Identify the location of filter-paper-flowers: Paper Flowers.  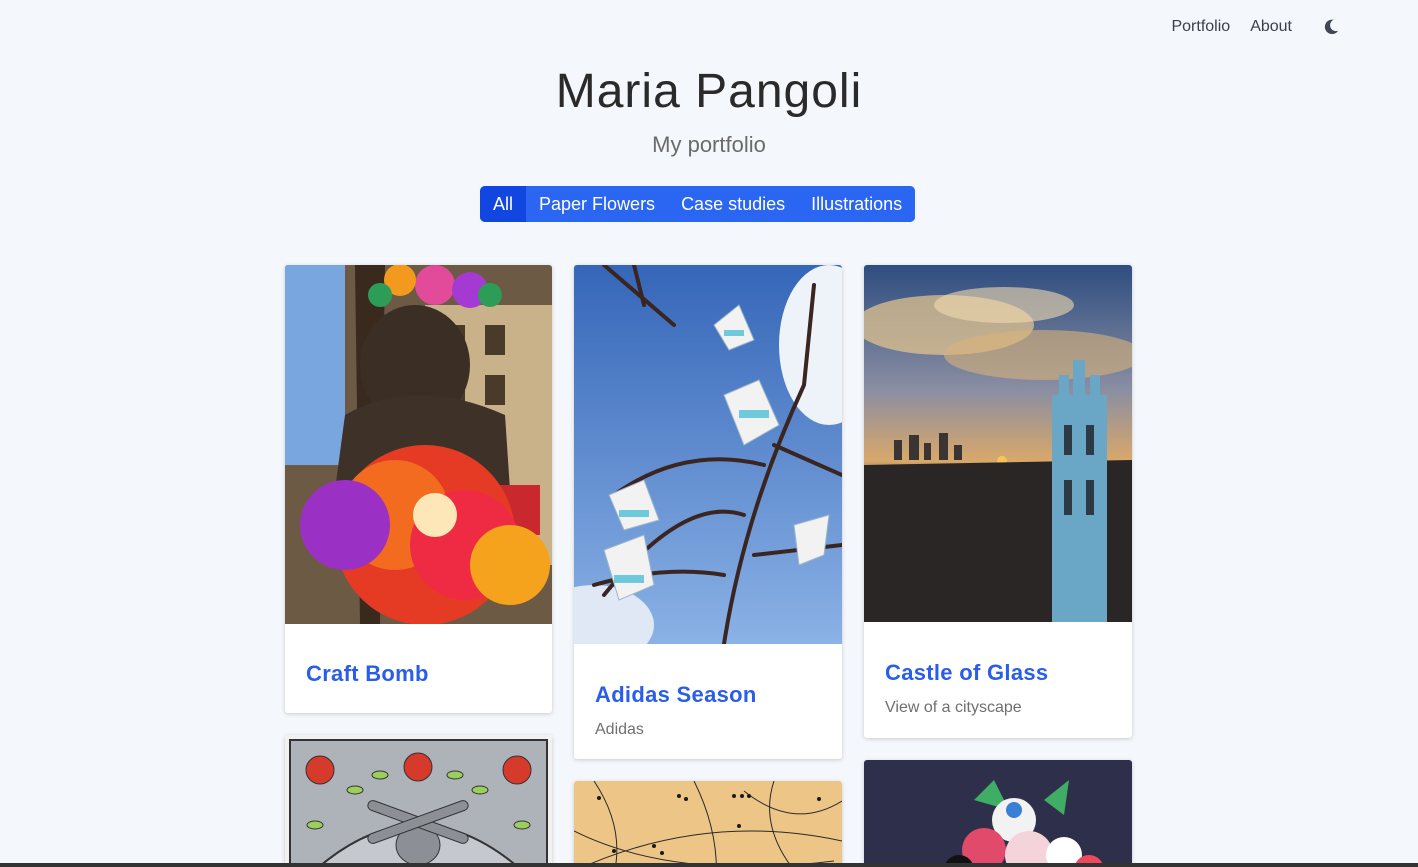
(597, 204).